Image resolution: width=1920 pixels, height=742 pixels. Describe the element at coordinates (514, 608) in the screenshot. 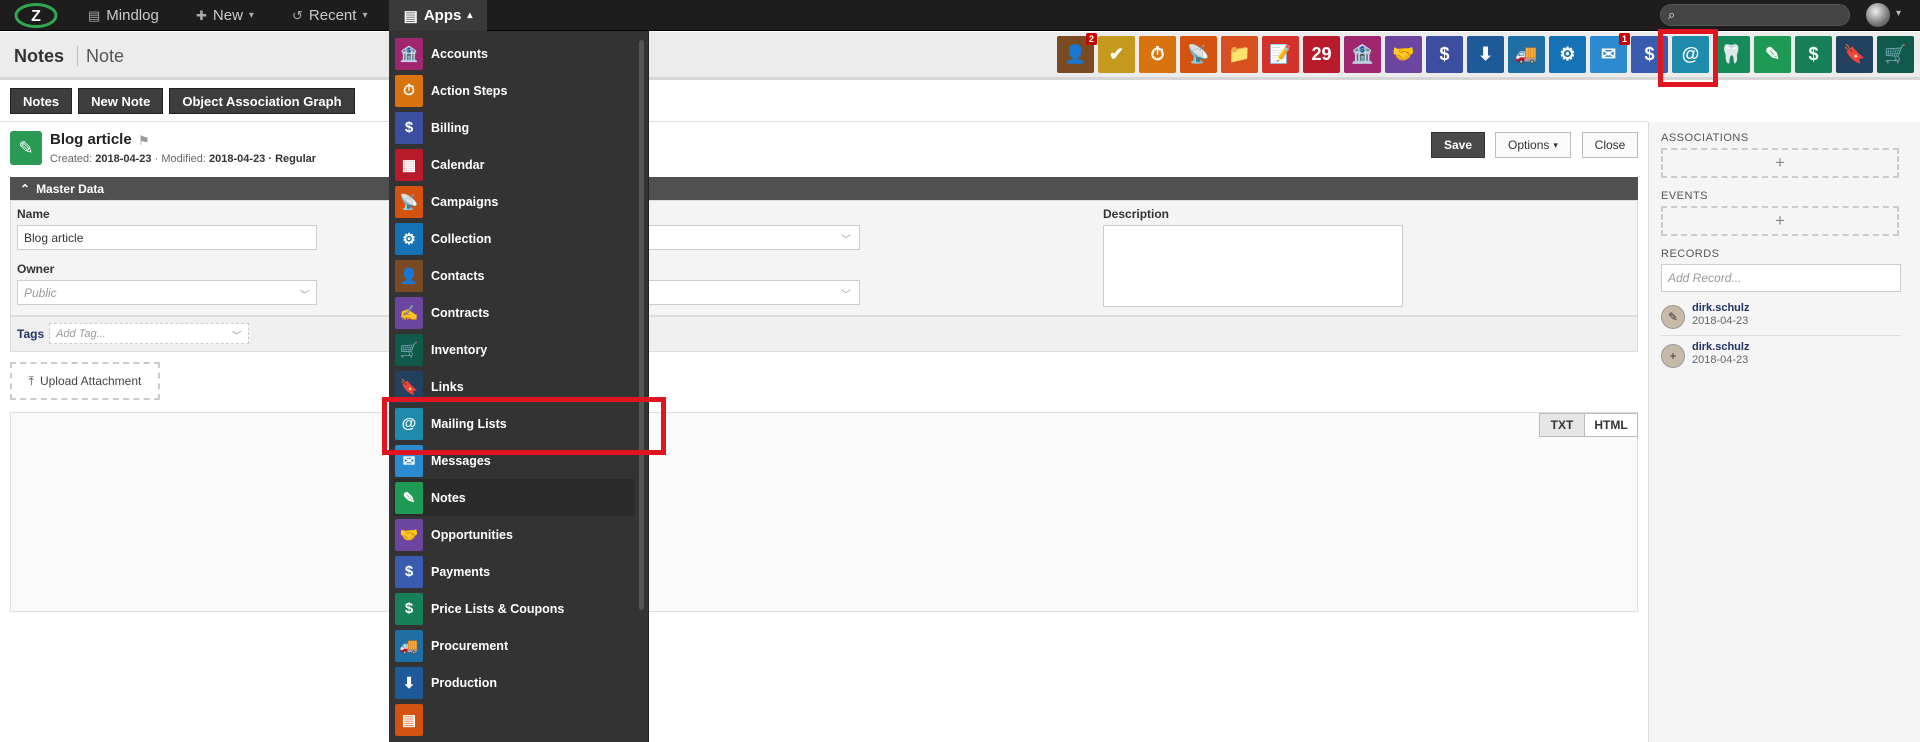

I see `apps-menu-item-price-lists-coupons: $ Price Lists & Coupons` at that location.